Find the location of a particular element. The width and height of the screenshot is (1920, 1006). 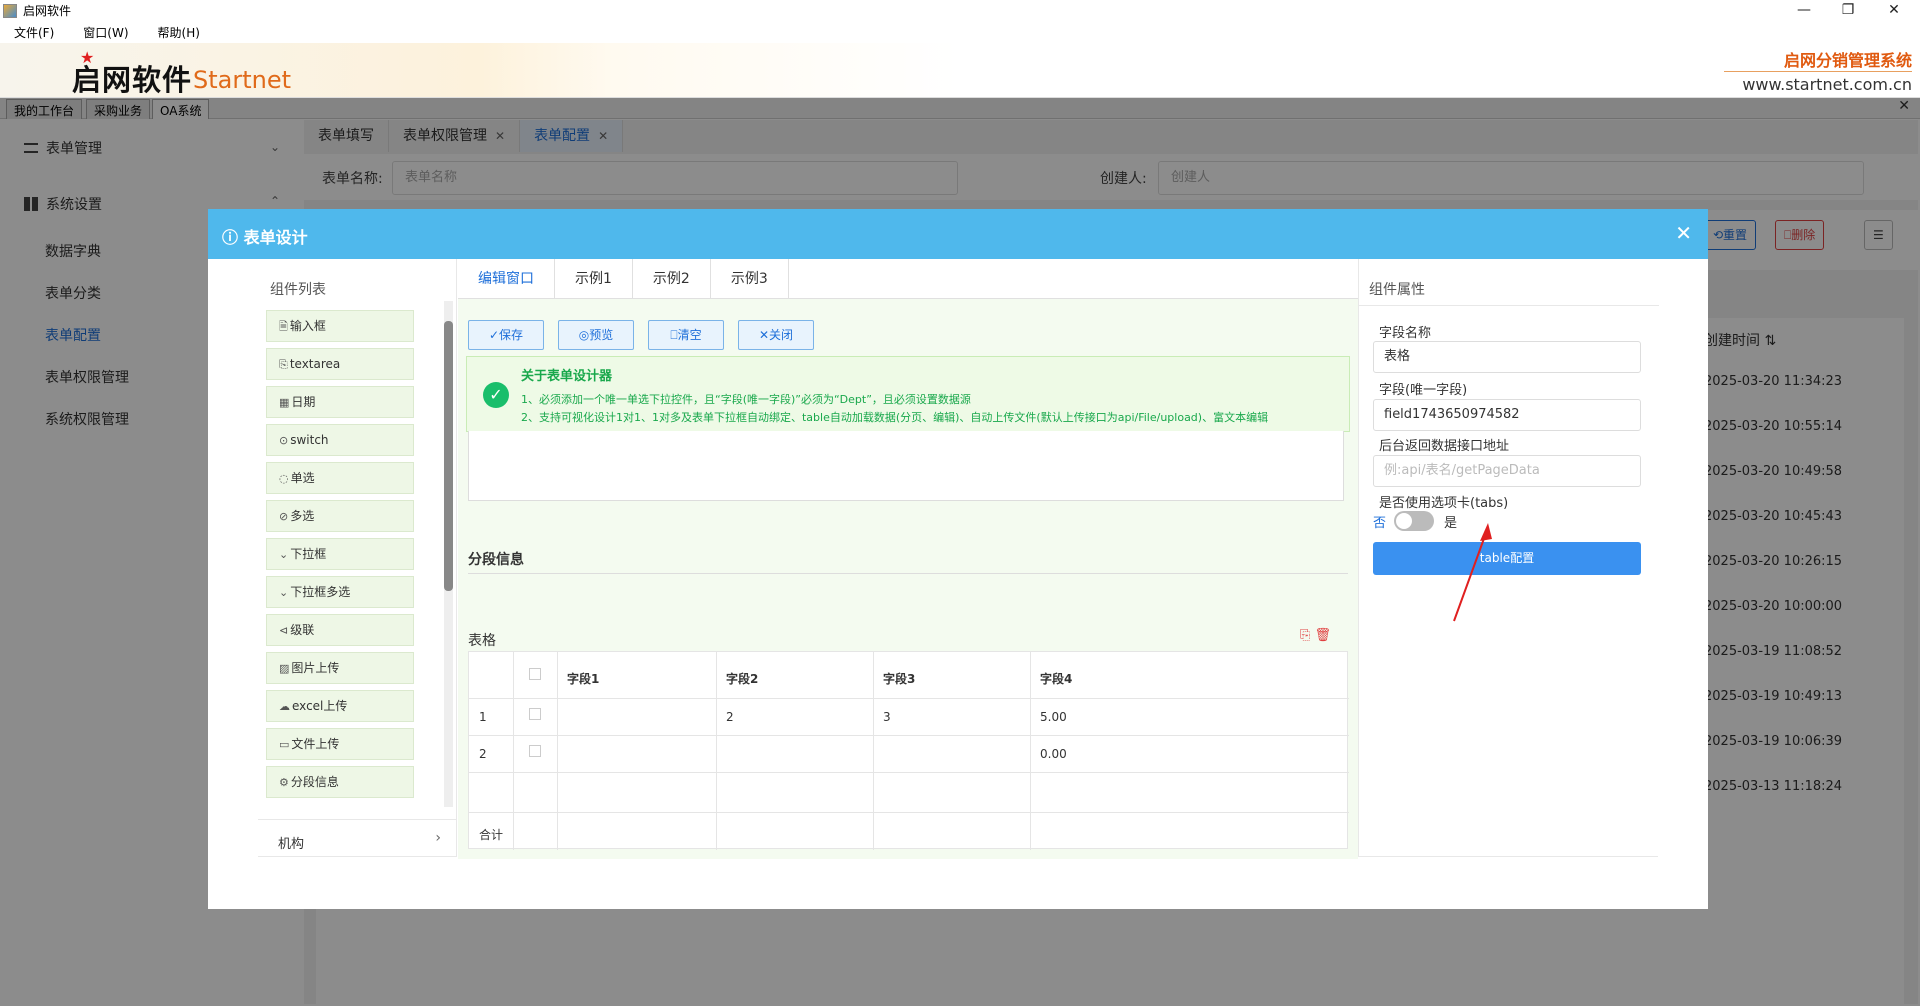

component-label: textarea is located at coordinates (315, 364).